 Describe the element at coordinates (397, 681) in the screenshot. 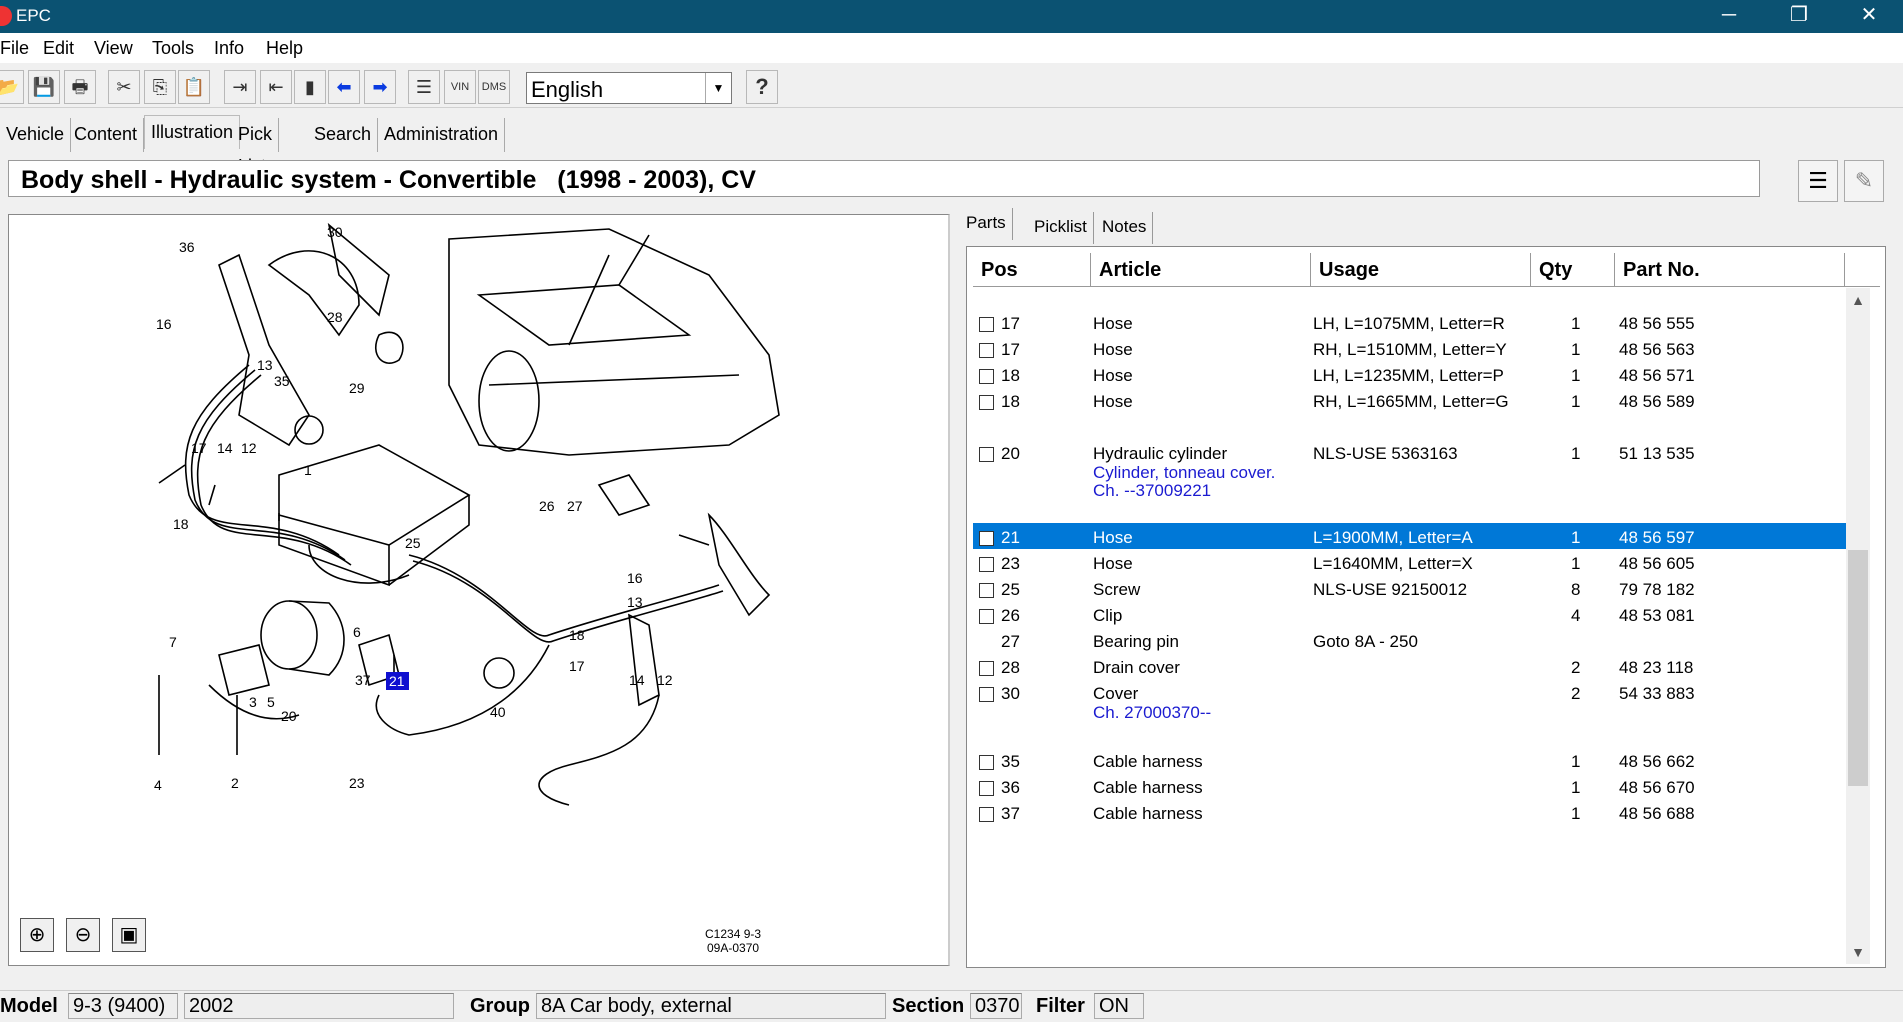

I see `callout-21: 21` at that location.